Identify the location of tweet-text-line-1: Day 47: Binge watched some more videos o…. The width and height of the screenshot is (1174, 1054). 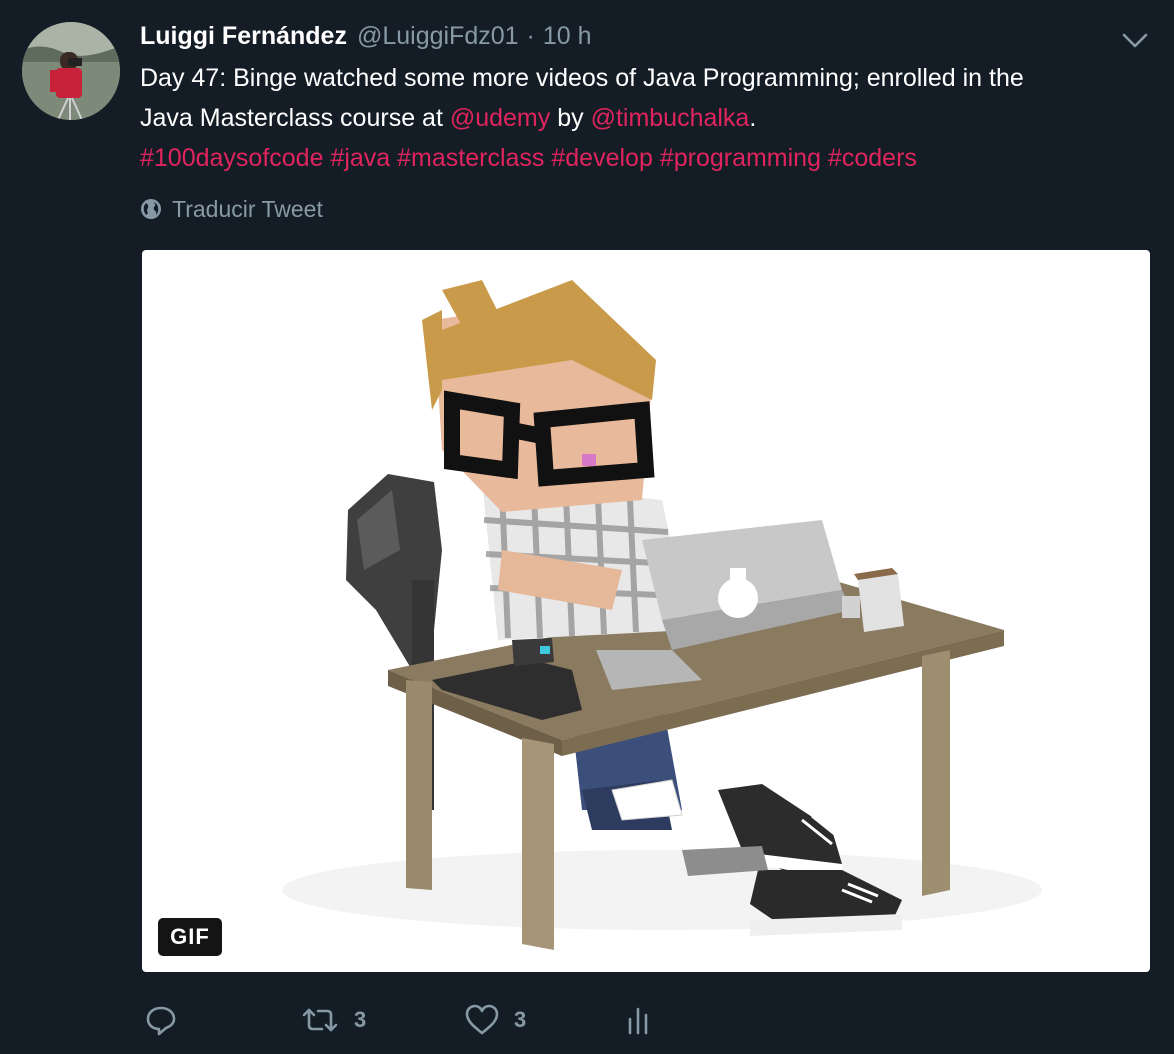
(582, 78).